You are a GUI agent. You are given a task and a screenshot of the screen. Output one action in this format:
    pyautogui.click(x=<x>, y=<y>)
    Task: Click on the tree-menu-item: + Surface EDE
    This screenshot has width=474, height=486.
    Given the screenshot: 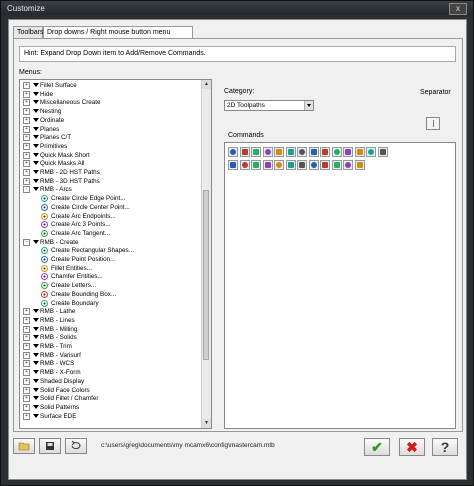 What is the action you would take?
    pyautogui.click(x=110, y=416)
    